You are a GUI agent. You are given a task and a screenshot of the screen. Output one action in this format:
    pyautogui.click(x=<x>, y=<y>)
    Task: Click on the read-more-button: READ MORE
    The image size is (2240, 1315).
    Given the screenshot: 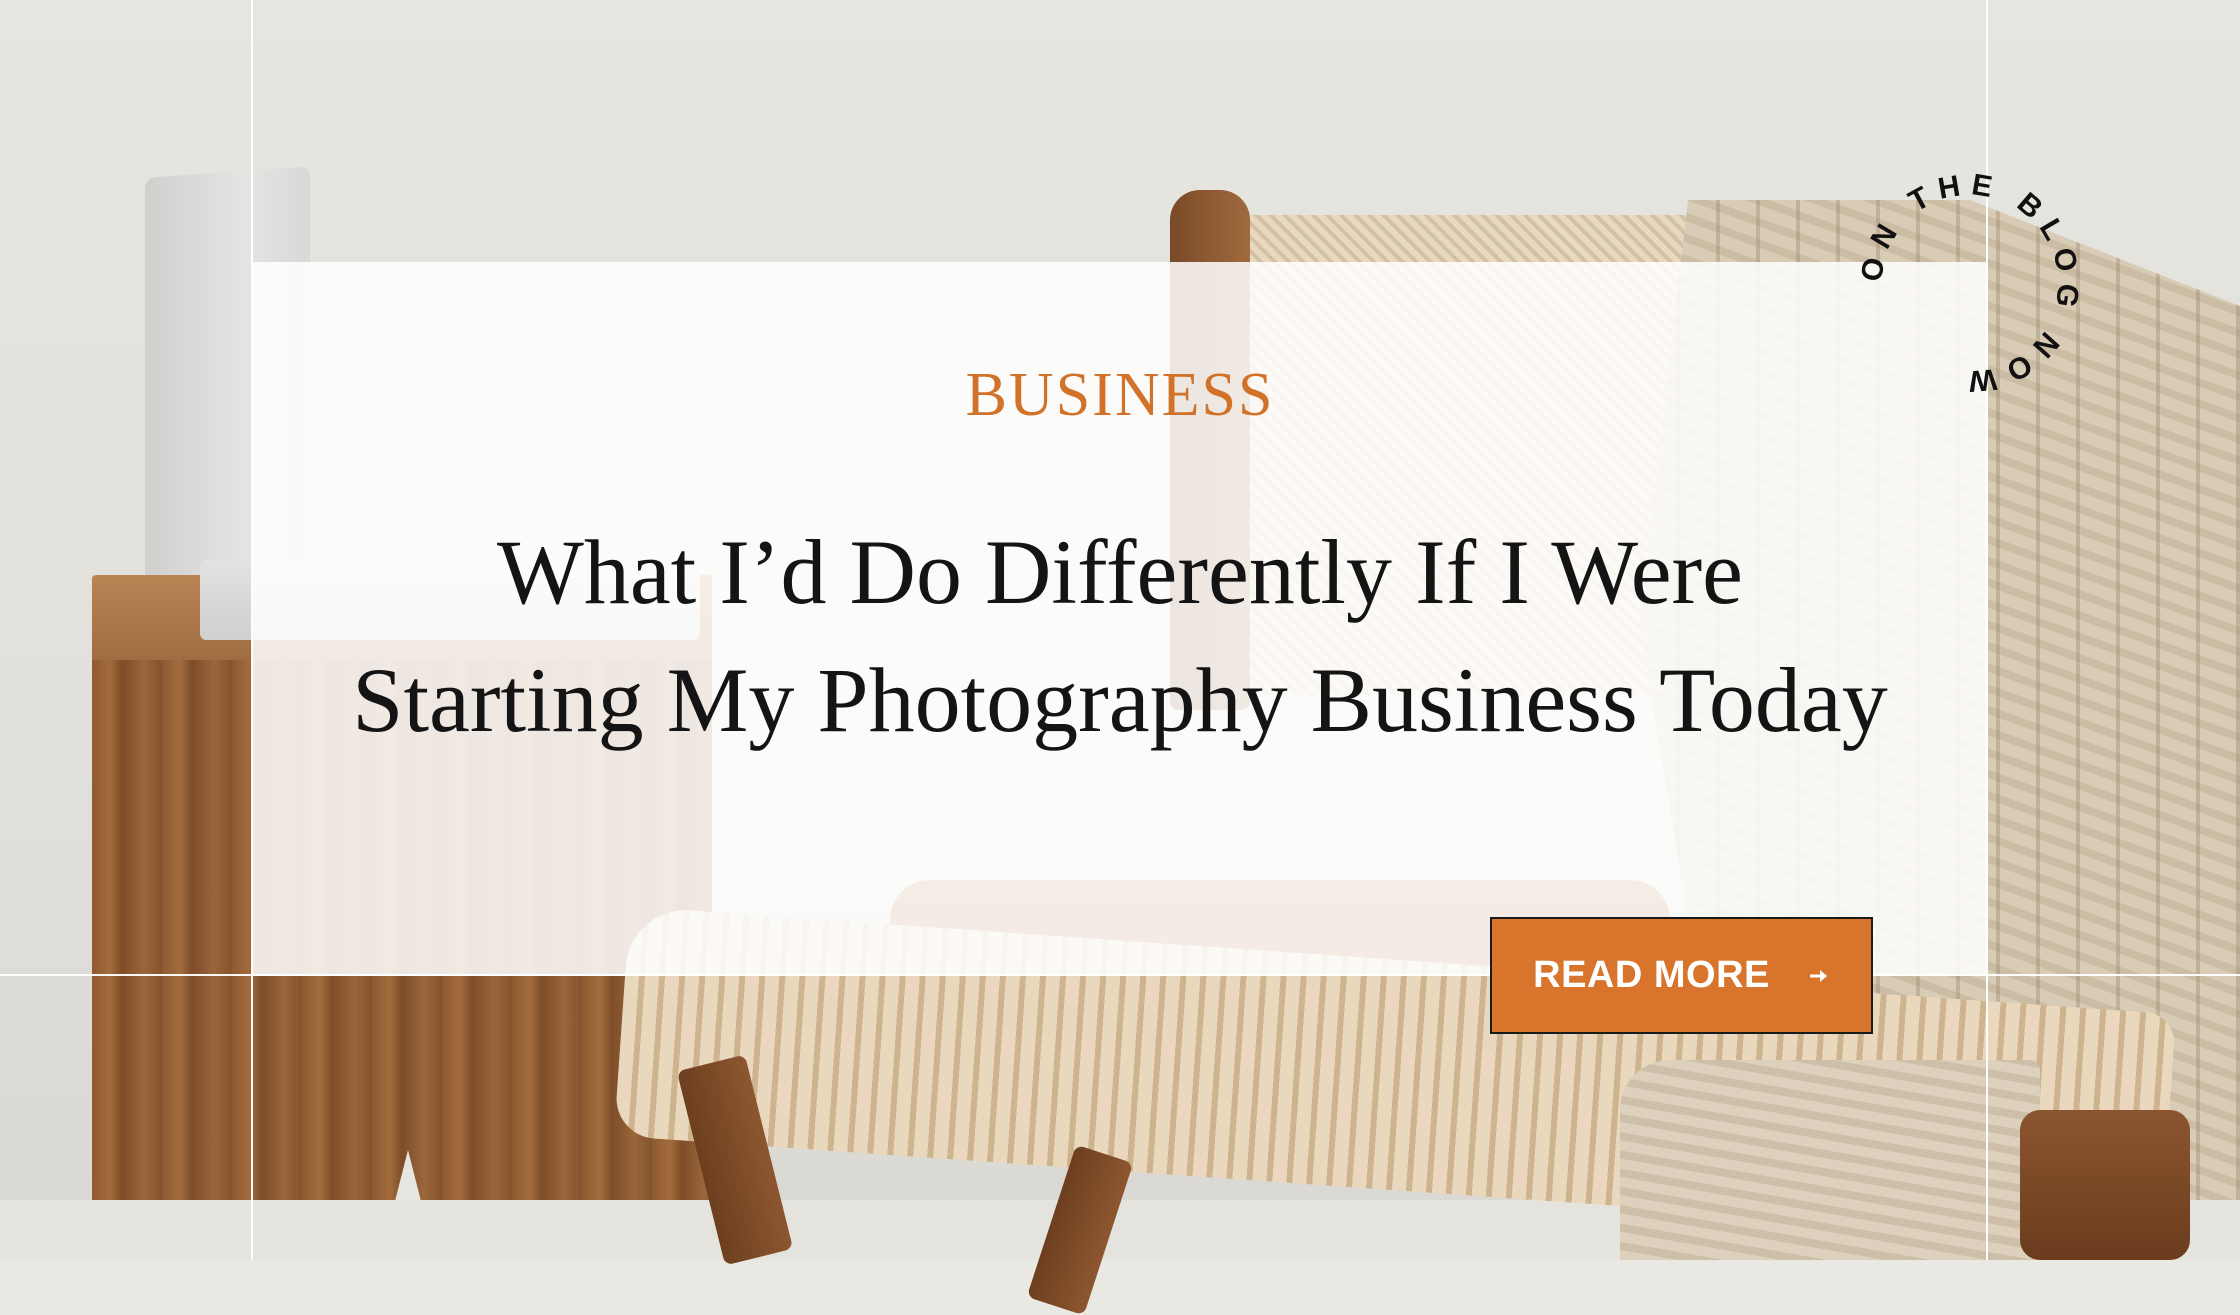 What is the action you would take?
    pyautogui.click(x=1681, y=975)
    